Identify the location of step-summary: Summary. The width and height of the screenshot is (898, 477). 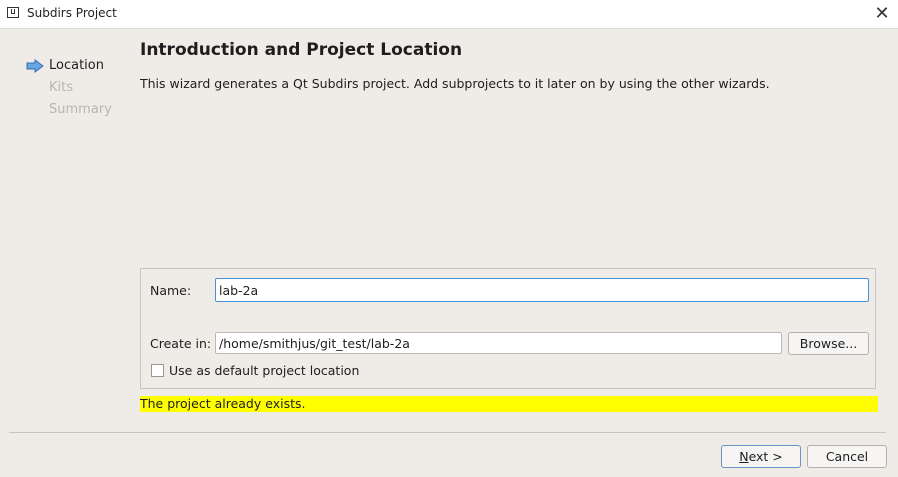
(80, 109).